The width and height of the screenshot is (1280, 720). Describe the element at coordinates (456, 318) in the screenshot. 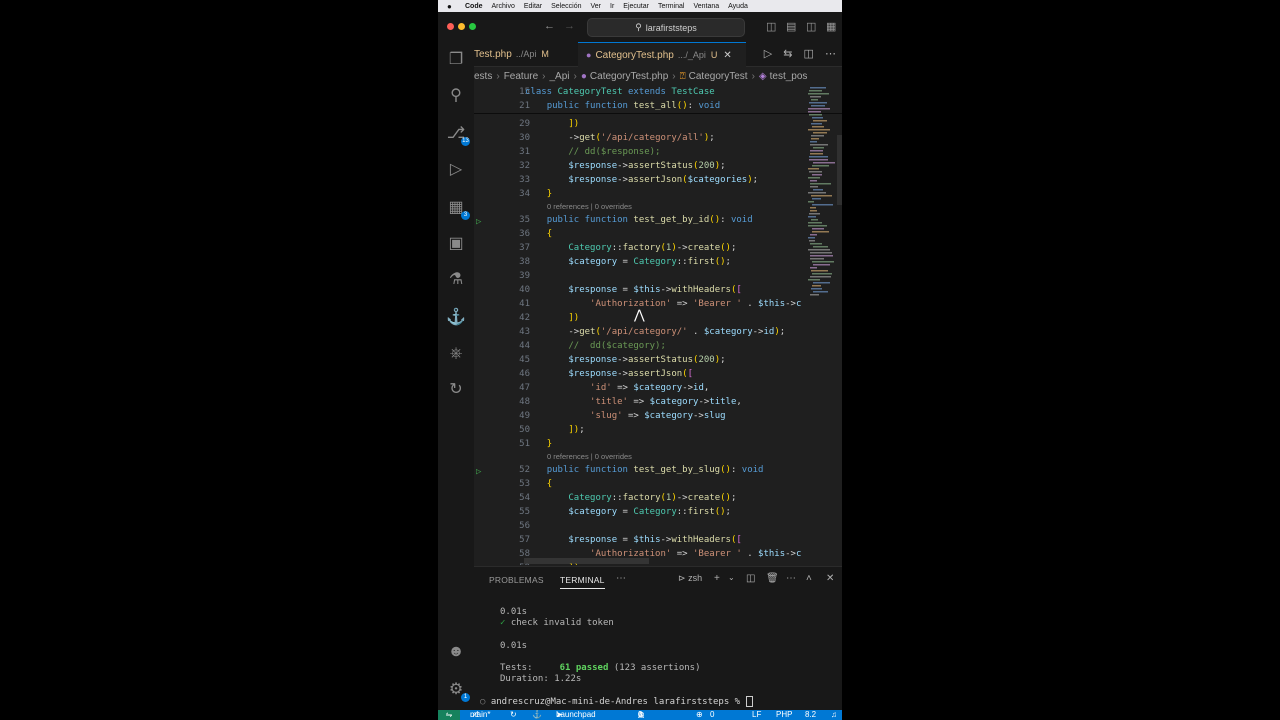

I see `docker-icon: ⚓` at that location.